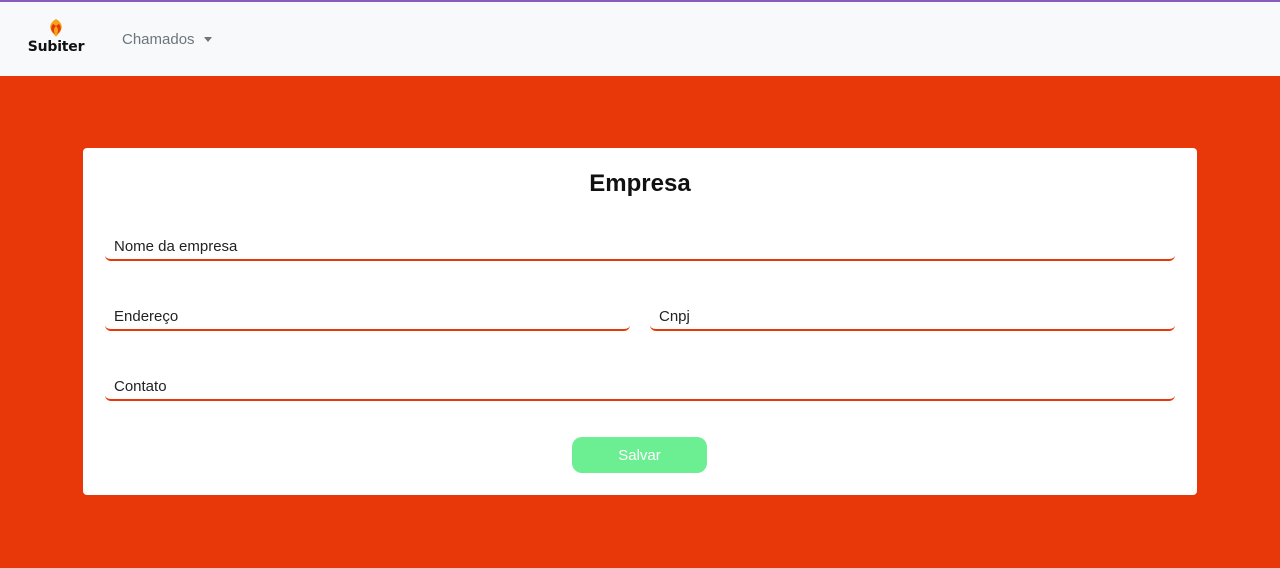 This screenshot has width=1280, height=568. I want to click on chamados-dropdown-label: Chamados, so click(158, 39).